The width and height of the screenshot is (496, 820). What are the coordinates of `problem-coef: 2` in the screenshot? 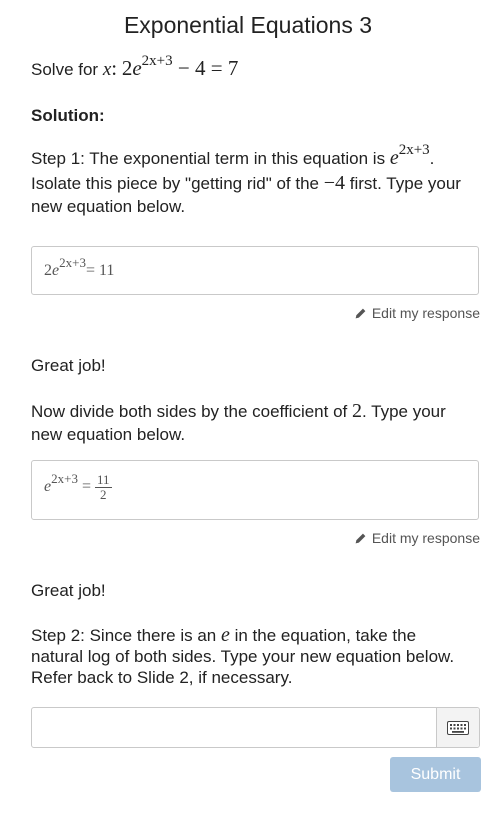 It's located at (127, 68).